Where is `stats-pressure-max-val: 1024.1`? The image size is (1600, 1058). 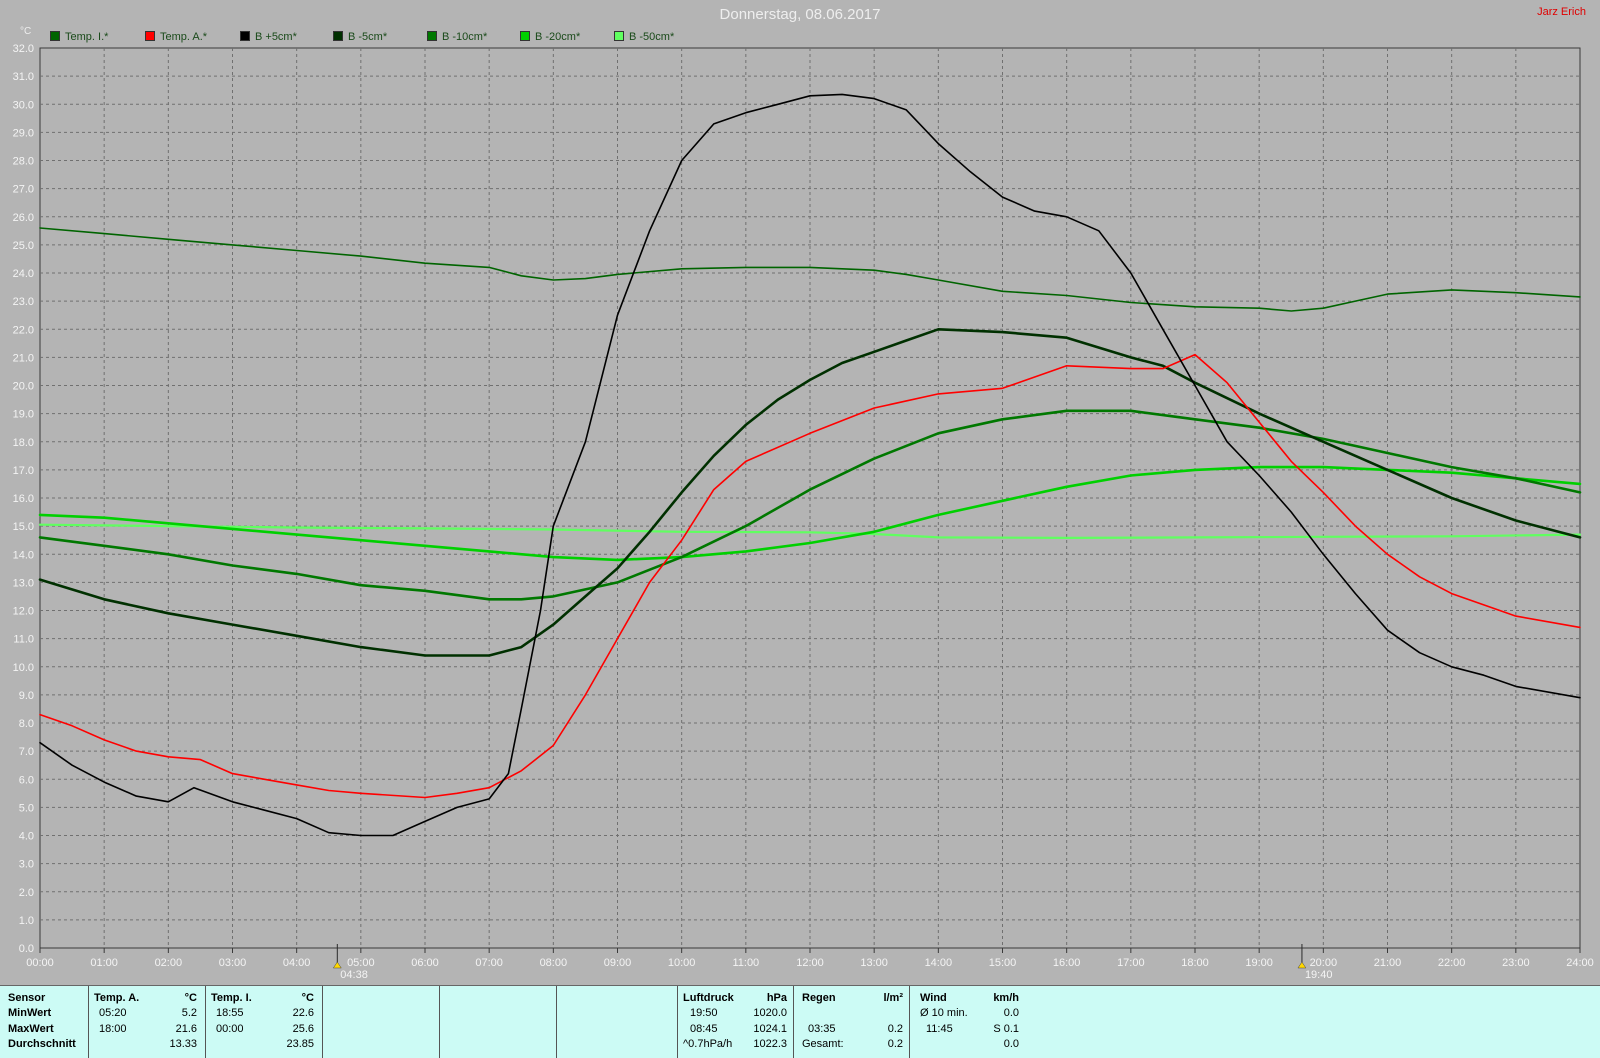
stats-pressure-max-val: 1024.1 is located at coordinates (770, 1029).